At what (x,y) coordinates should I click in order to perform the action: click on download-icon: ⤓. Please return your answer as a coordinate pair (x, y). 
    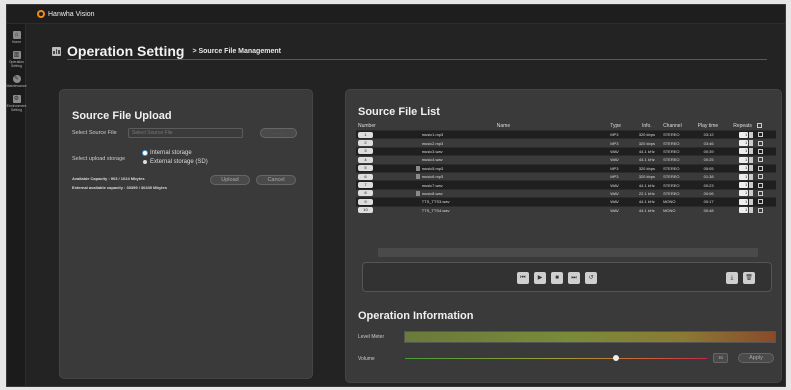
    Looking at the image, I should click on (732, 278).